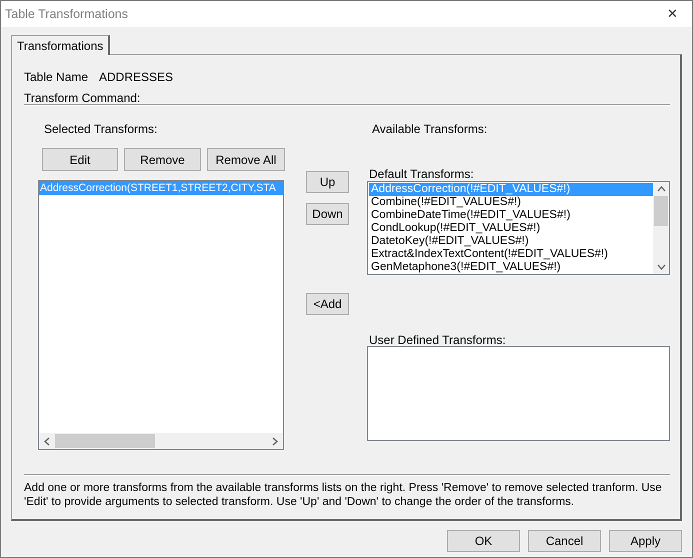 Image resolution: width=693 pixels, height=558 pixels. I want to click on action-button: Remove All, so click(246, 159).